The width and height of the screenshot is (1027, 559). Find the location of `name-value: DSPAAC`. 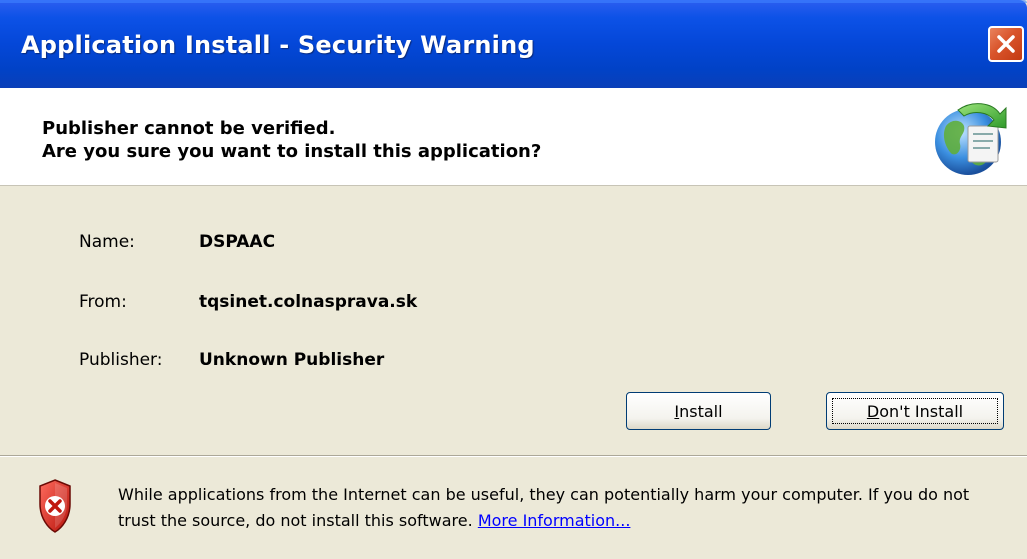

name-value: DSPAAC is located at coordinates (237, 242).